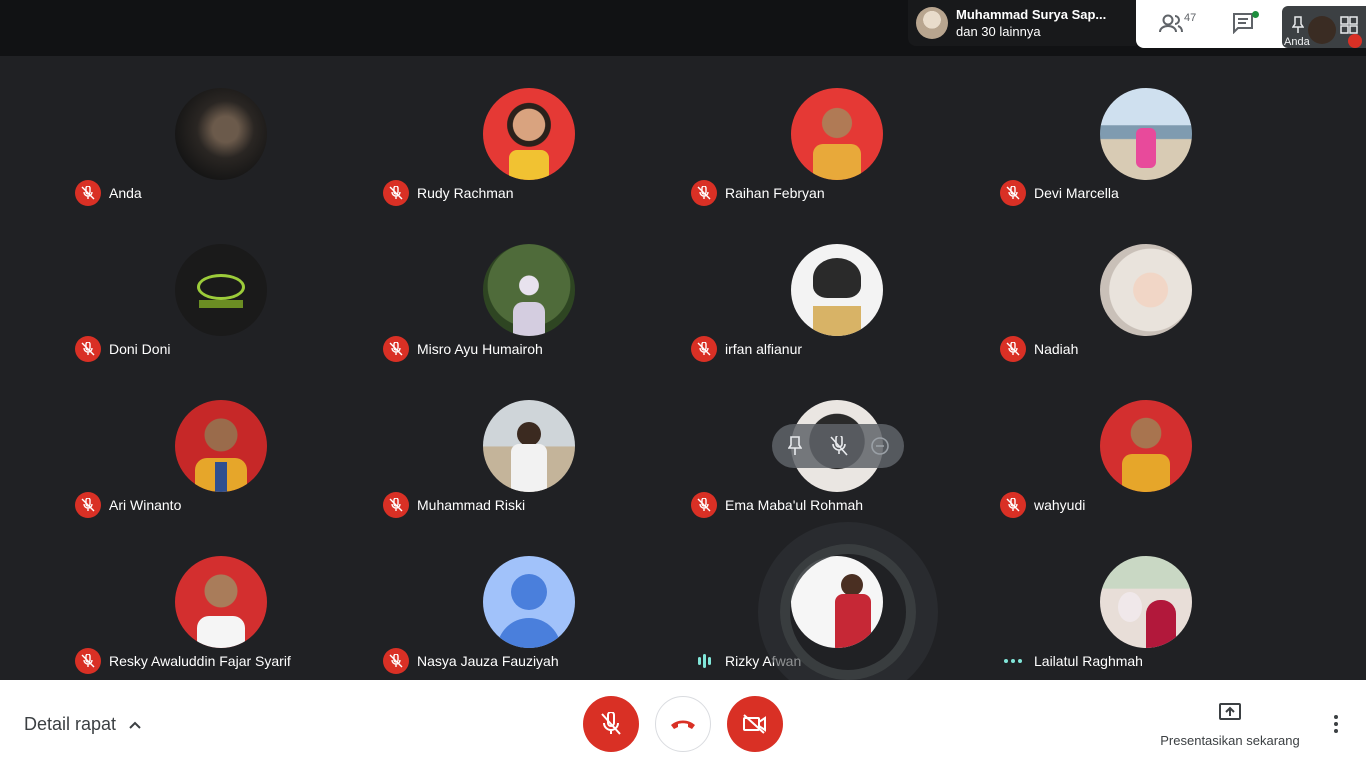 The height and width of the screenshot is (768, 1366). Describe the element at coordinates (1056, 349) in the screenshot. I see `participant-name: Nadiah` at that location.